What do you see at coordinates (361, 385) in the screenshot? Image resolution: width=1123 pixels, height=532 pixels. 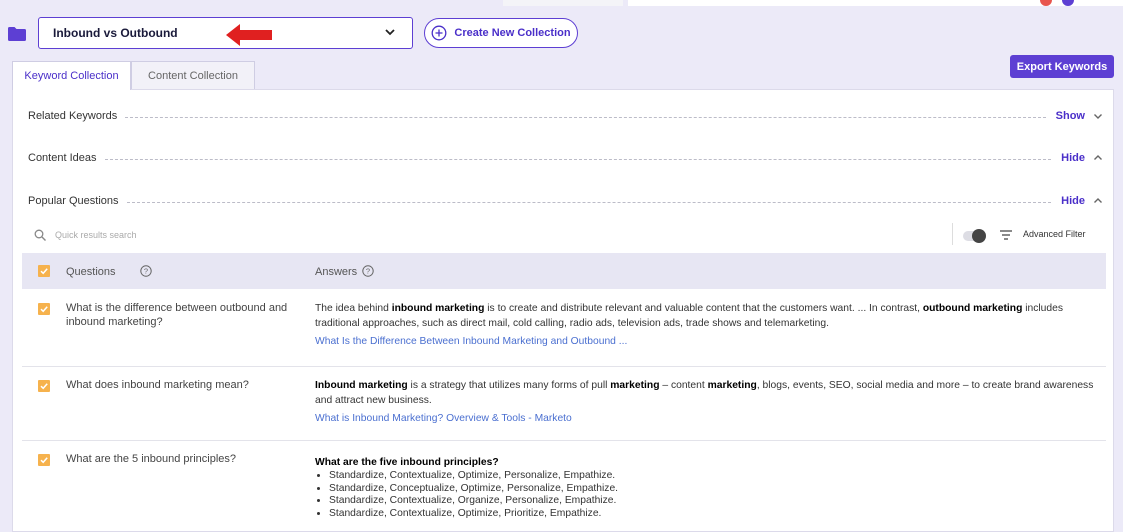 I see `answer-keyword: Inbound marketing` at bounding box center [361, 385].